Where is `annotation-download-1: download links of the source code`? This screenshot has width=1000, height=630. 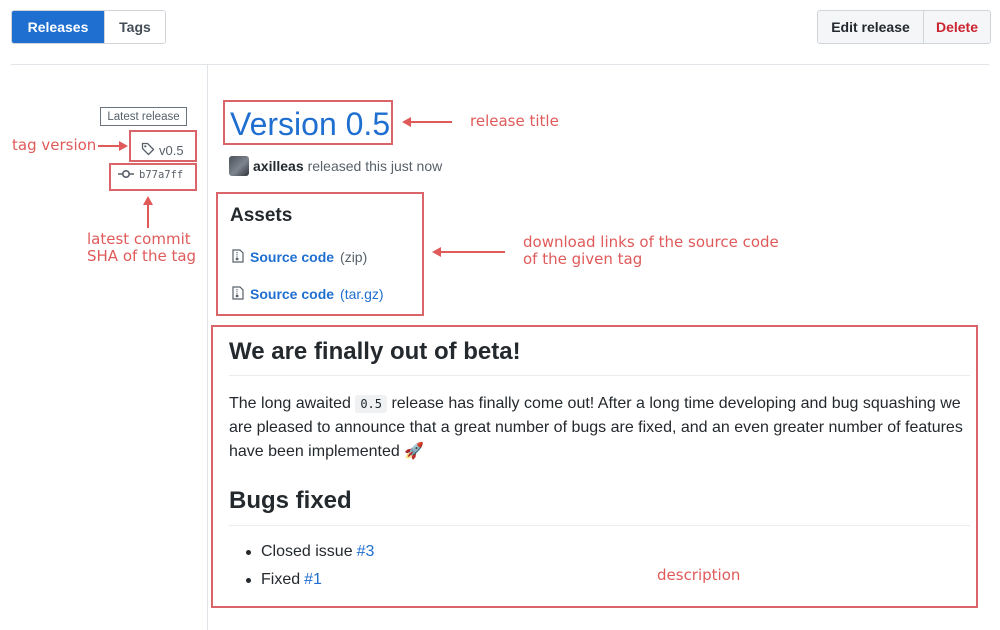 annotation-download-1: download links of the source code is located at coordinates (651, 242).